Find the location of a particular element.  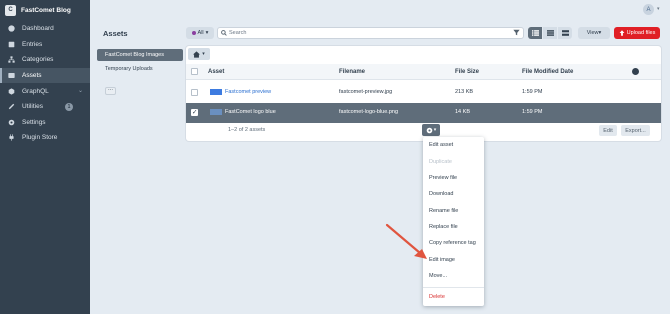

asset-title-link: FastComet logo blue is located at coordinates (250, 112).